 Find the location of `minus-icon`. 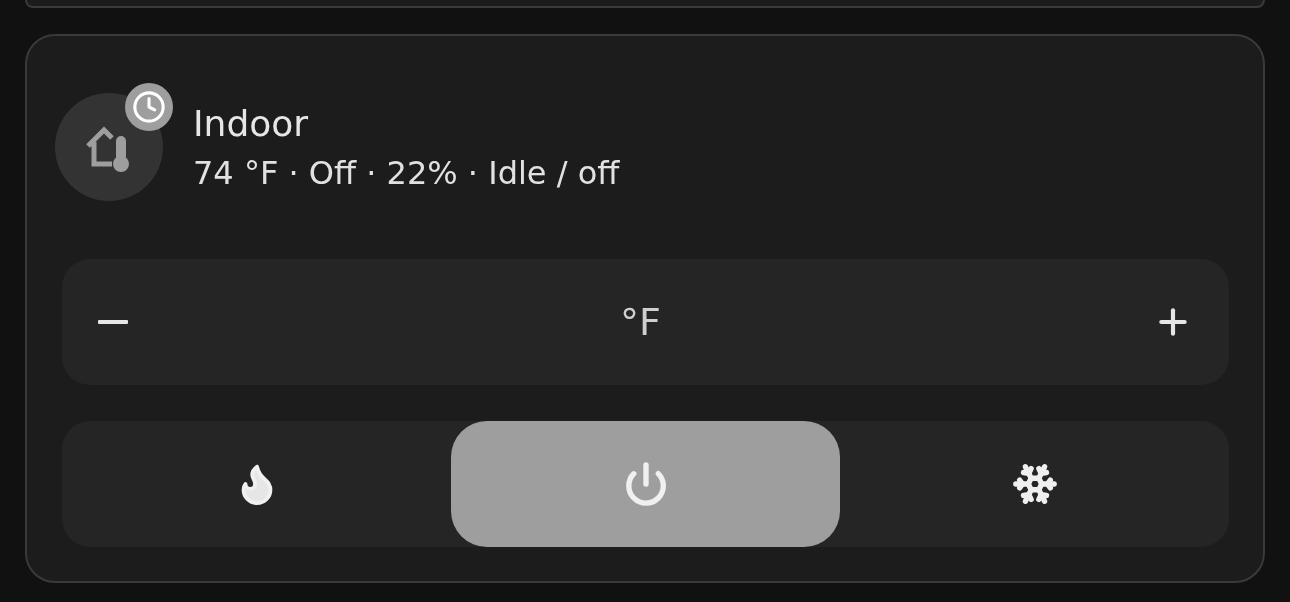

minus-icon is located at coordinates (113, 322).